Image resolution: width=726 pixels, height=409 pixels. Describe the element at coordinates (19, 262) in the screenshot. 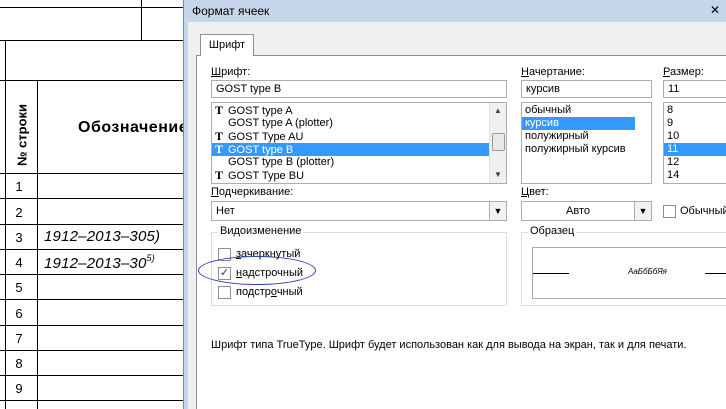

I see `row-number: 4` at that location.